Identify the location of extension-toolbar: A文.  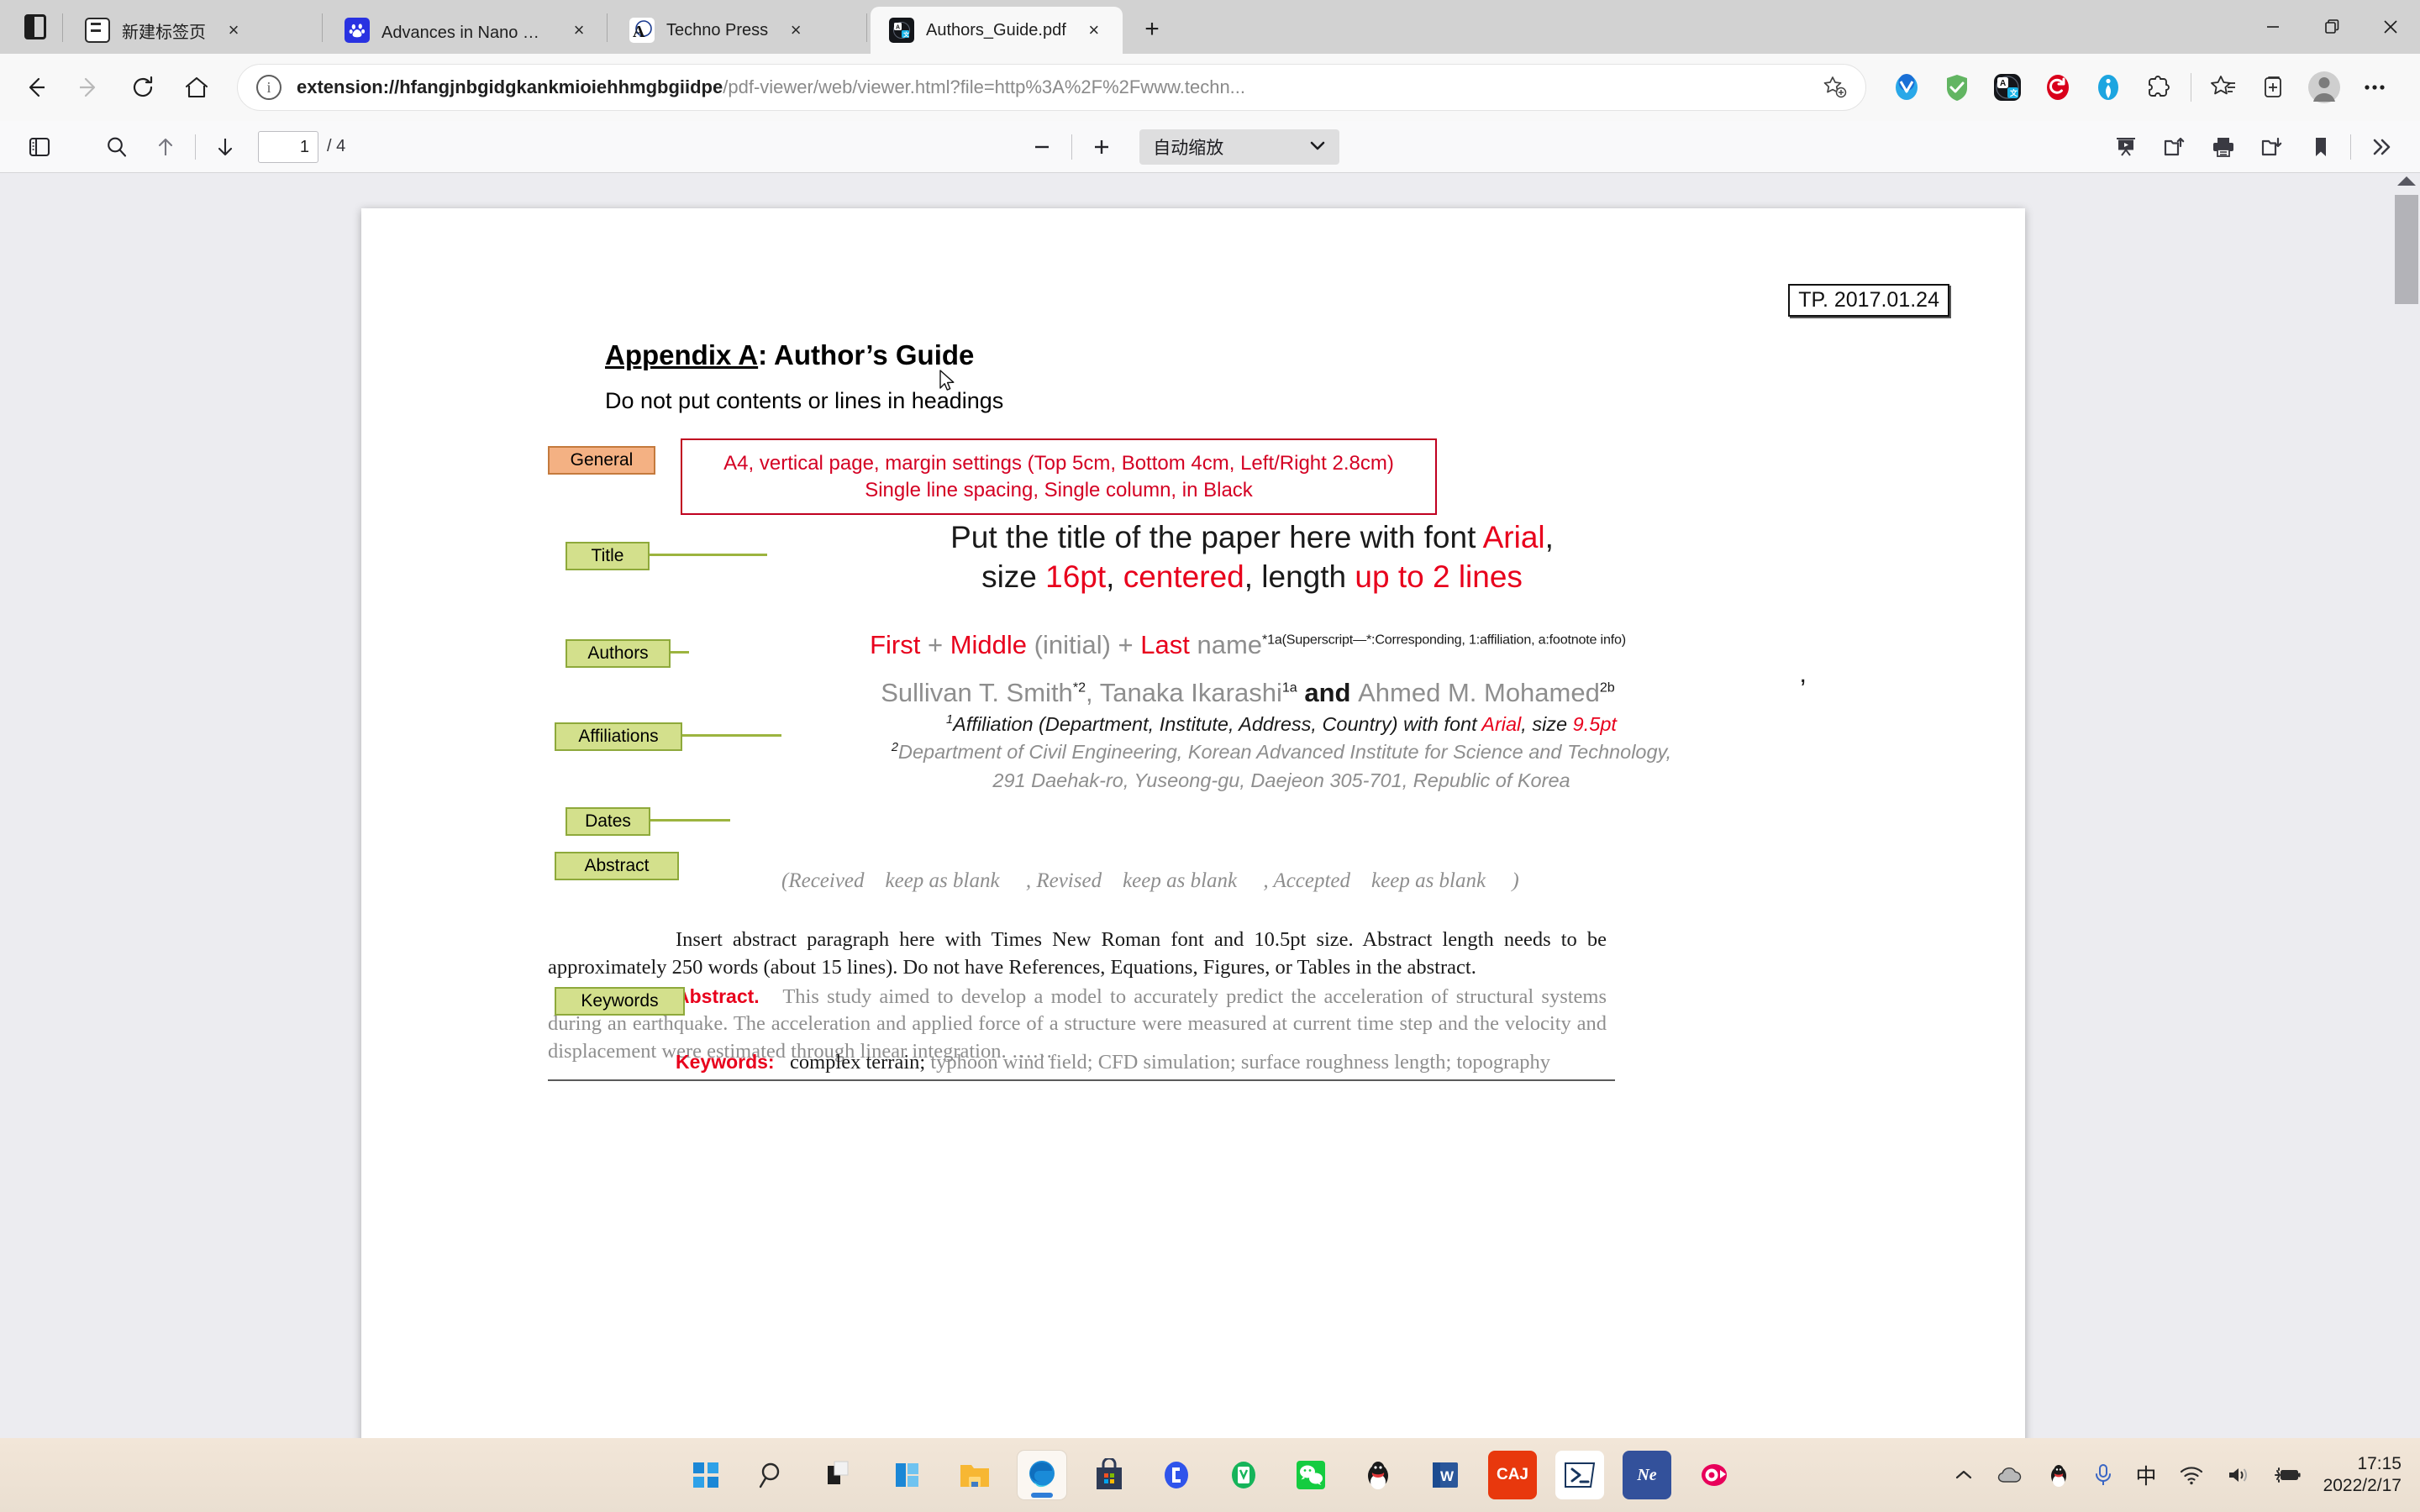
(2141, 87).